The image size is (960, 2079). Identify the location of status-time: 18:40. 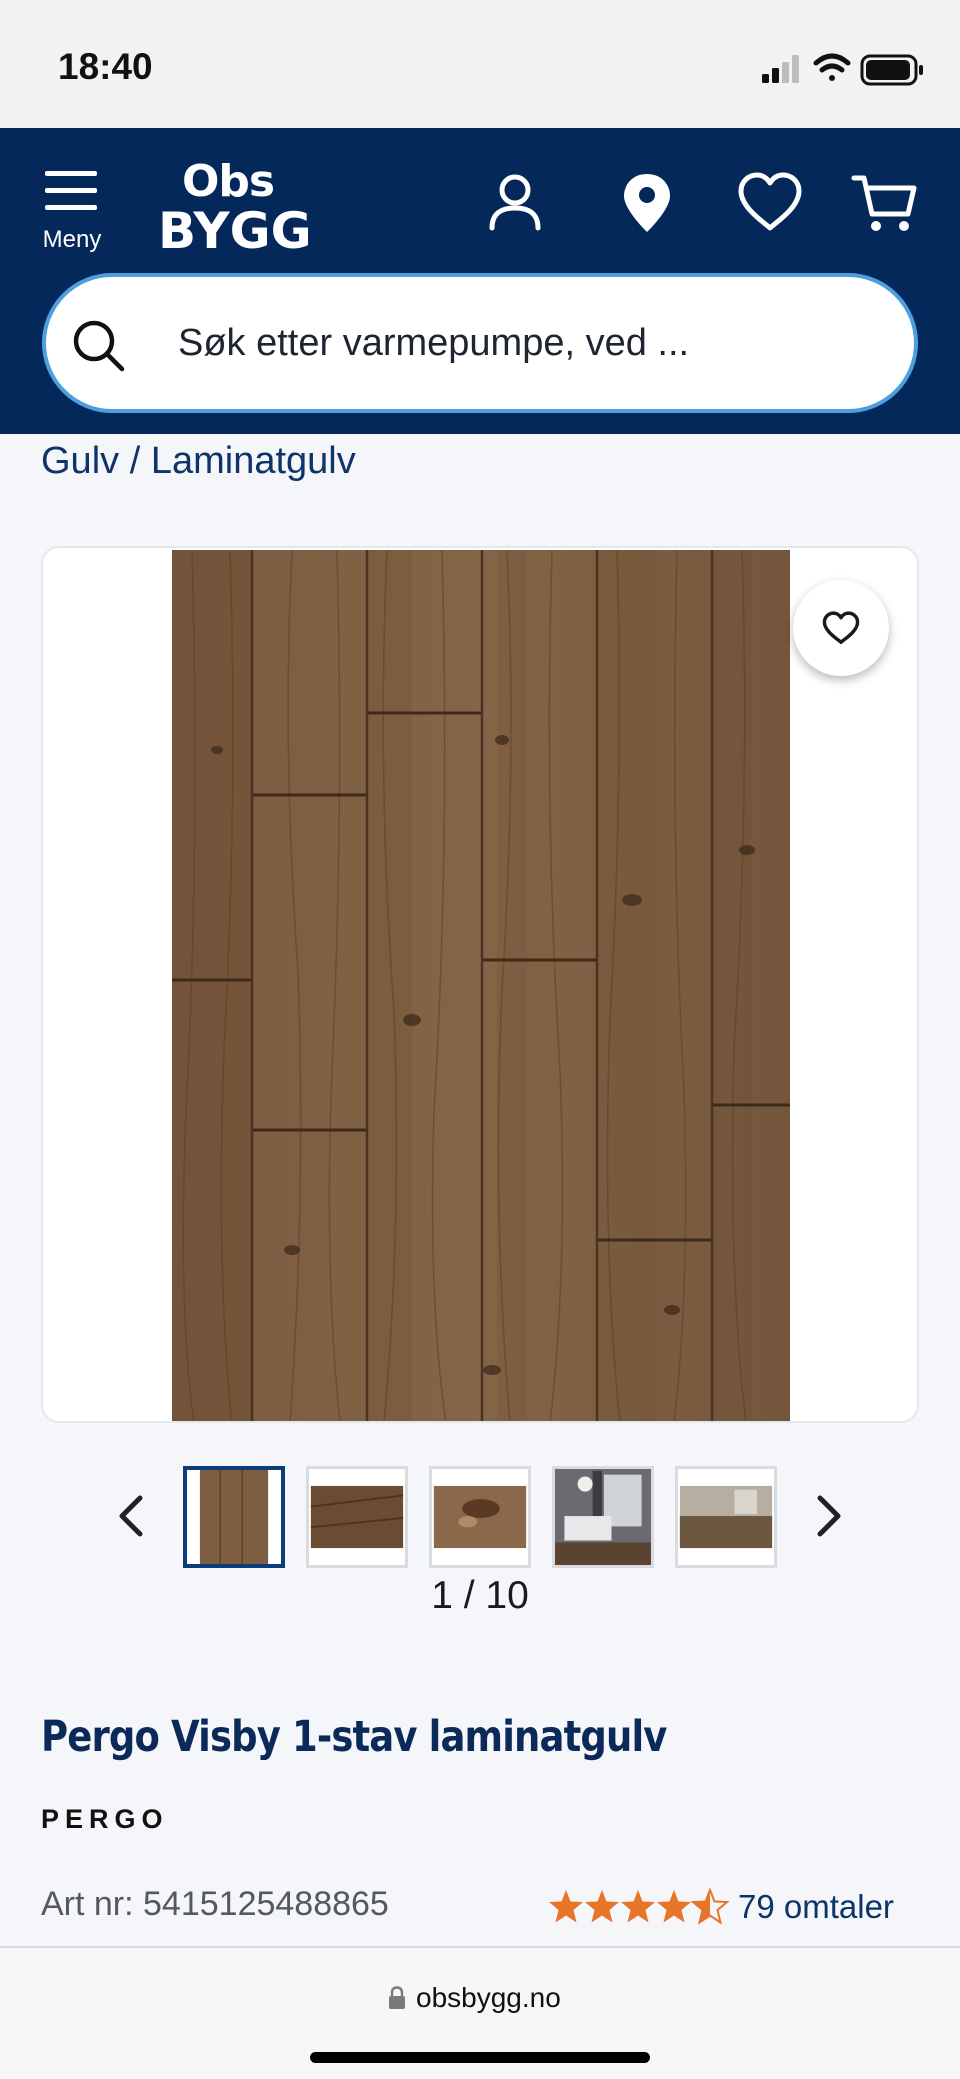
(105, 66).